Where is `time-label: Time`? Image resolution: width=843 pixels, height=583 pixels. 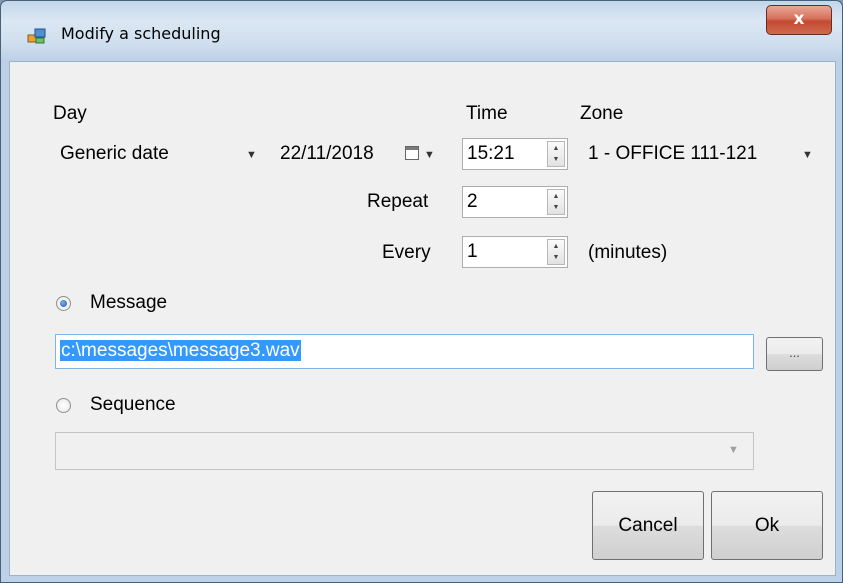 time-label: Time is located at coordinates (487, 113).